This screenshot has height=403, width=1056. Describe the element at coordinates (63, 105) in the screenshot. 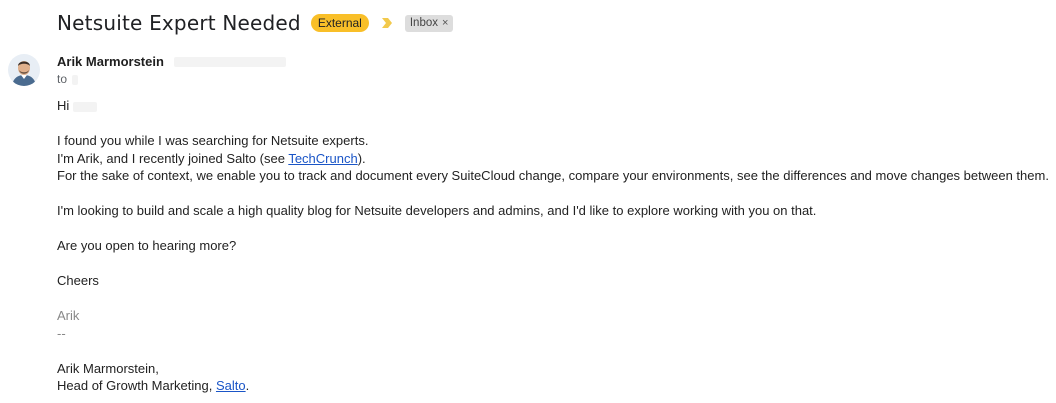

I see `greeting: Hi` at that location.